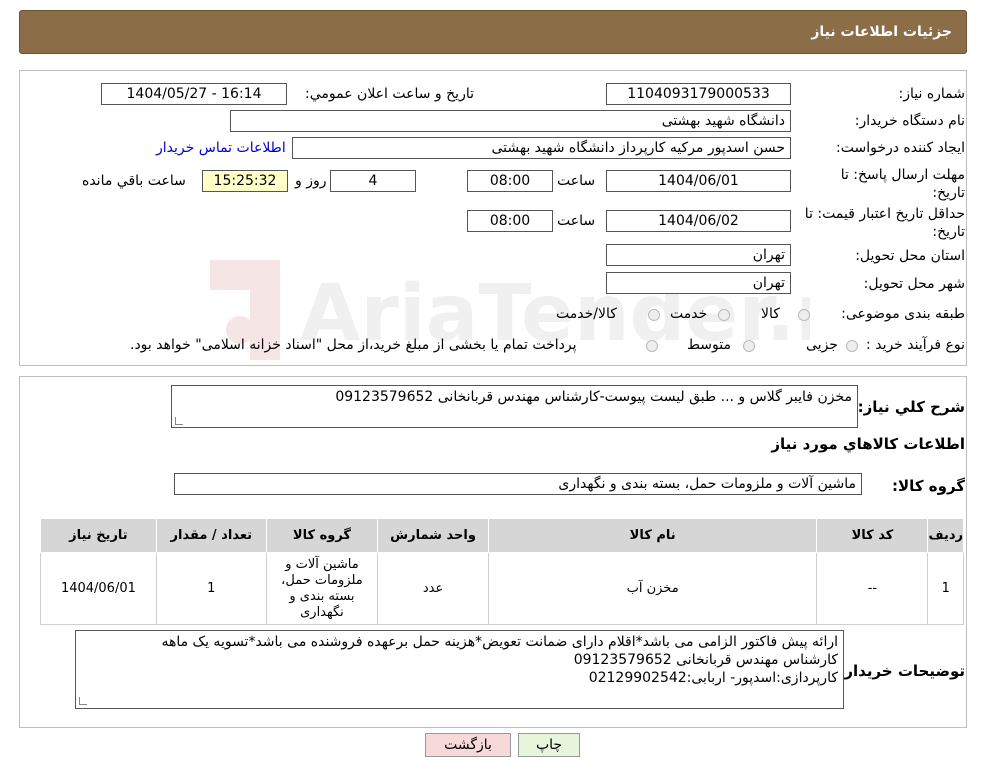 This screenshot has height=778, width=985. I want to click on requester-label: ایجاد کننده درخواست:, so click(900, 148).